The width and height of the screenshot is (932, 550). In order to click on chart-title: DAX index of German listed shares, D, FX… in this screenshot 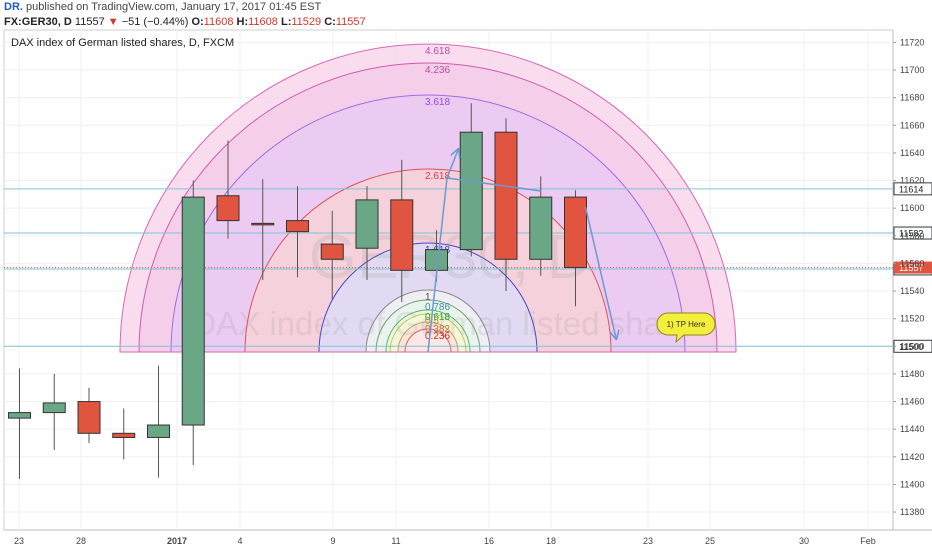, I will do `click(122, 43)`.